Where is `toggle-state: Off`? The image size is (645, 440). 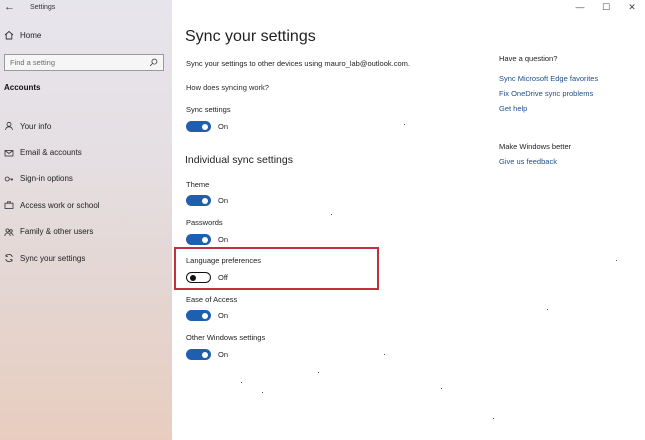 toggle-state: Off is located at coordinates (223, 277).